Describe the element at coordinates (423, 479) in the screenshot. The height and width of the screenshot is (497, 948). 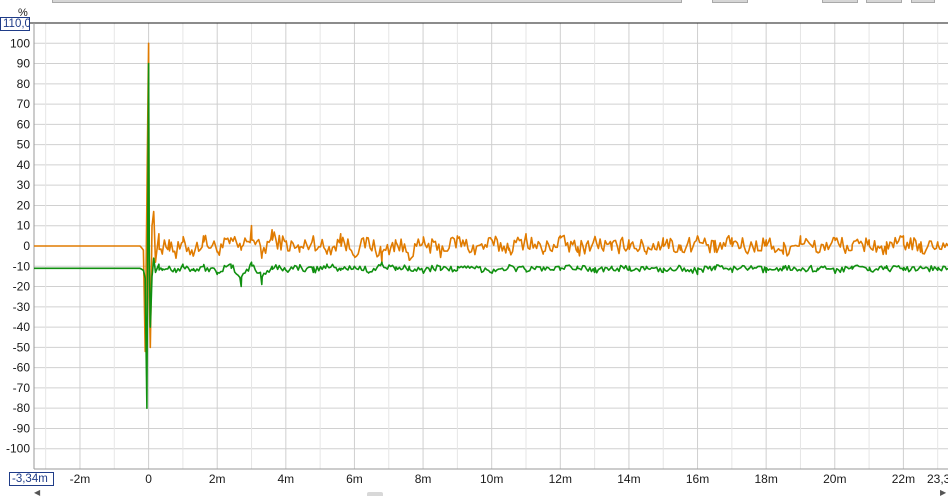
I see `x-tick-label: 8m` at that location.